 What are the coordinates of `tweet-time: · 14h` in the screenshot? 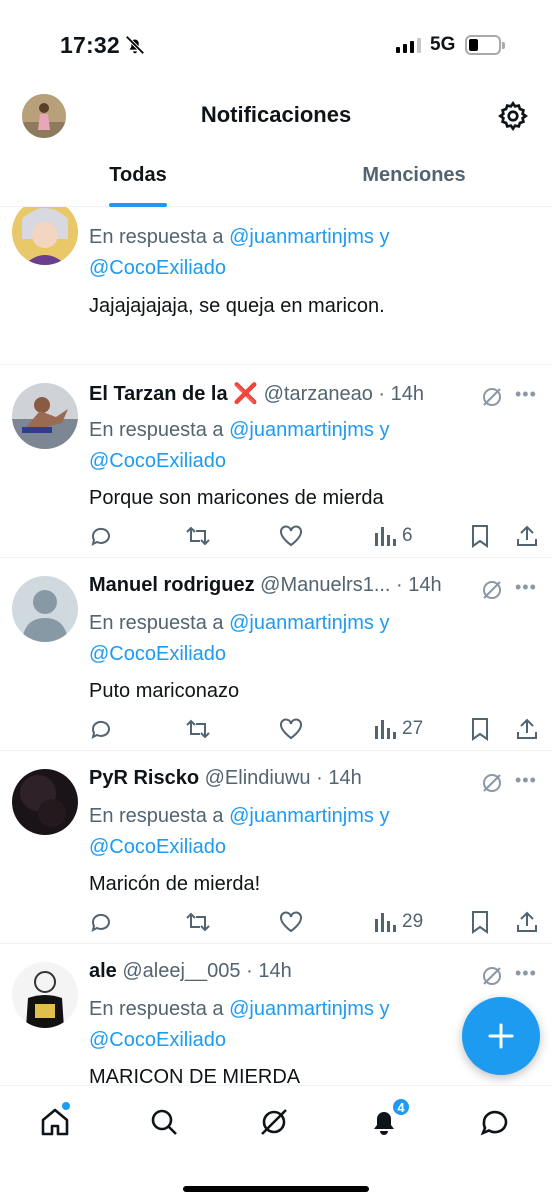 It's located at (416, 585).